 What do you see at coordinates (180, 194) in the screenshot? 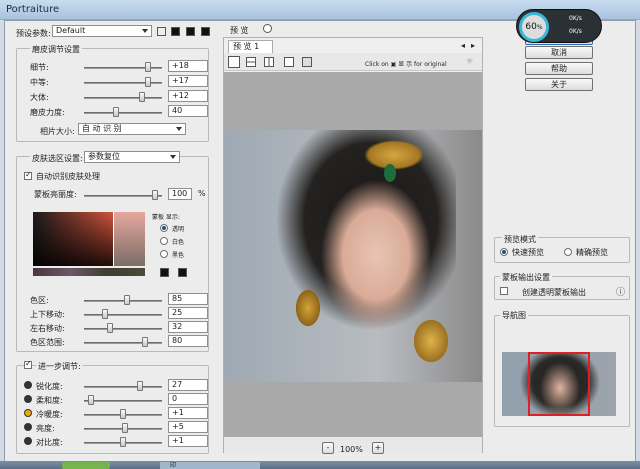
I see `opacity-input: 100` at bounding box center [180, 194].